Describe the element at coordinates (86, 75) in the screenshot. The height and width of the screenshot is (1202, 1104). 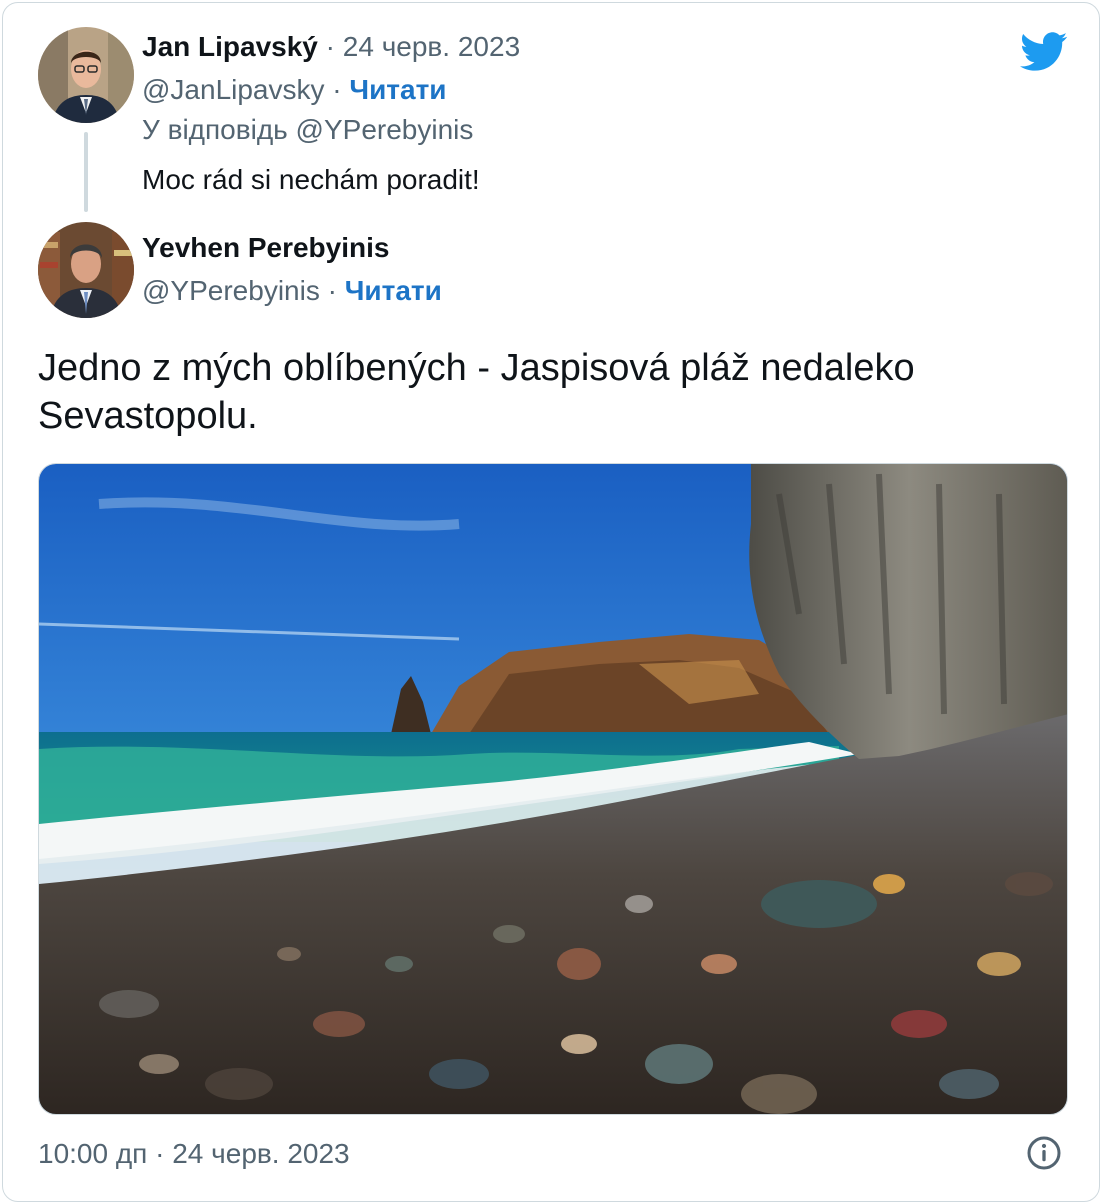
I see `avatar-jan-lipavsky` at that location.